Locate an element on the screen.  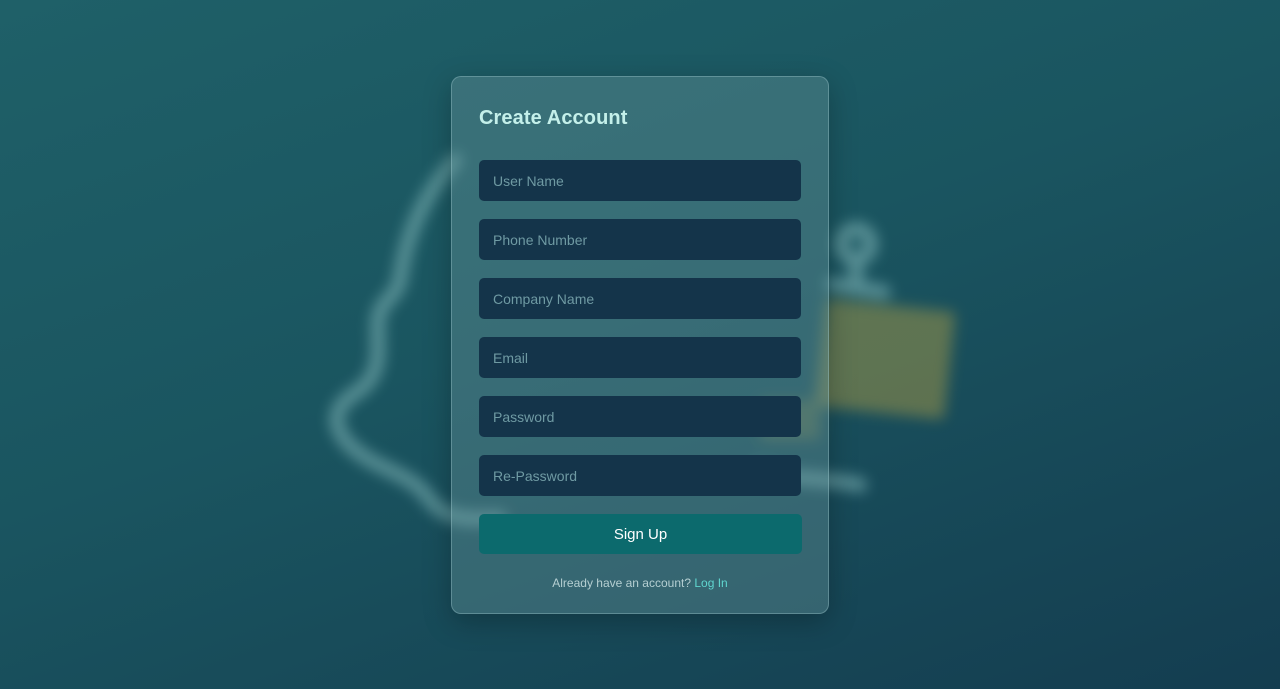
login-prompt: Already have an account? Log In is located at coordinates (640, 583).